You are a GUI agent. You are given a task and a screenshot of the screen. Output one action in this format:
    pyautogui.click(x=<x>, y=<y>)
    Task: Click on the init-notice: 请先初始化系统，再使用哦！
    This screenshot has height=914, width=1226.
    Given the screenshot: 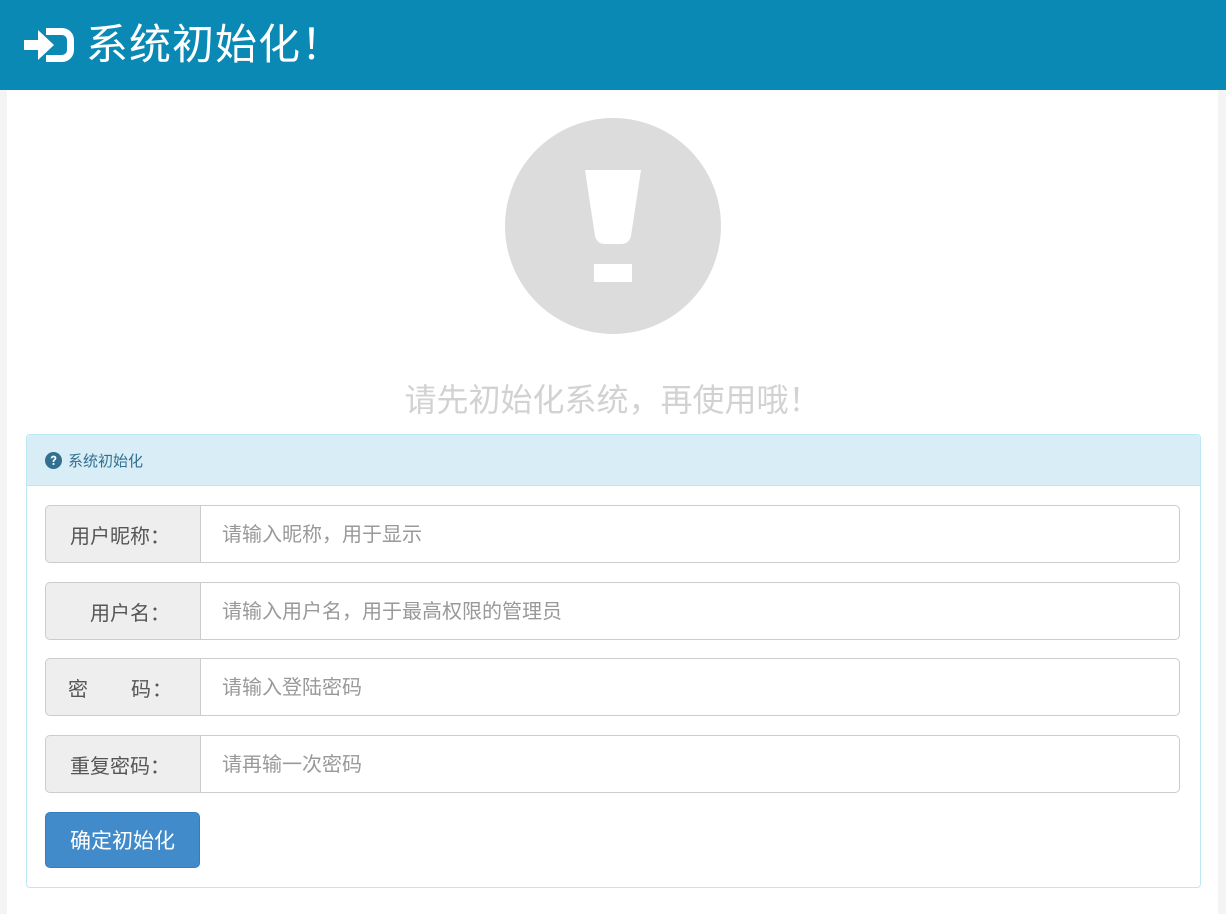 What is the action you would take?
    pyautogui.click(x=612, y=400)
    